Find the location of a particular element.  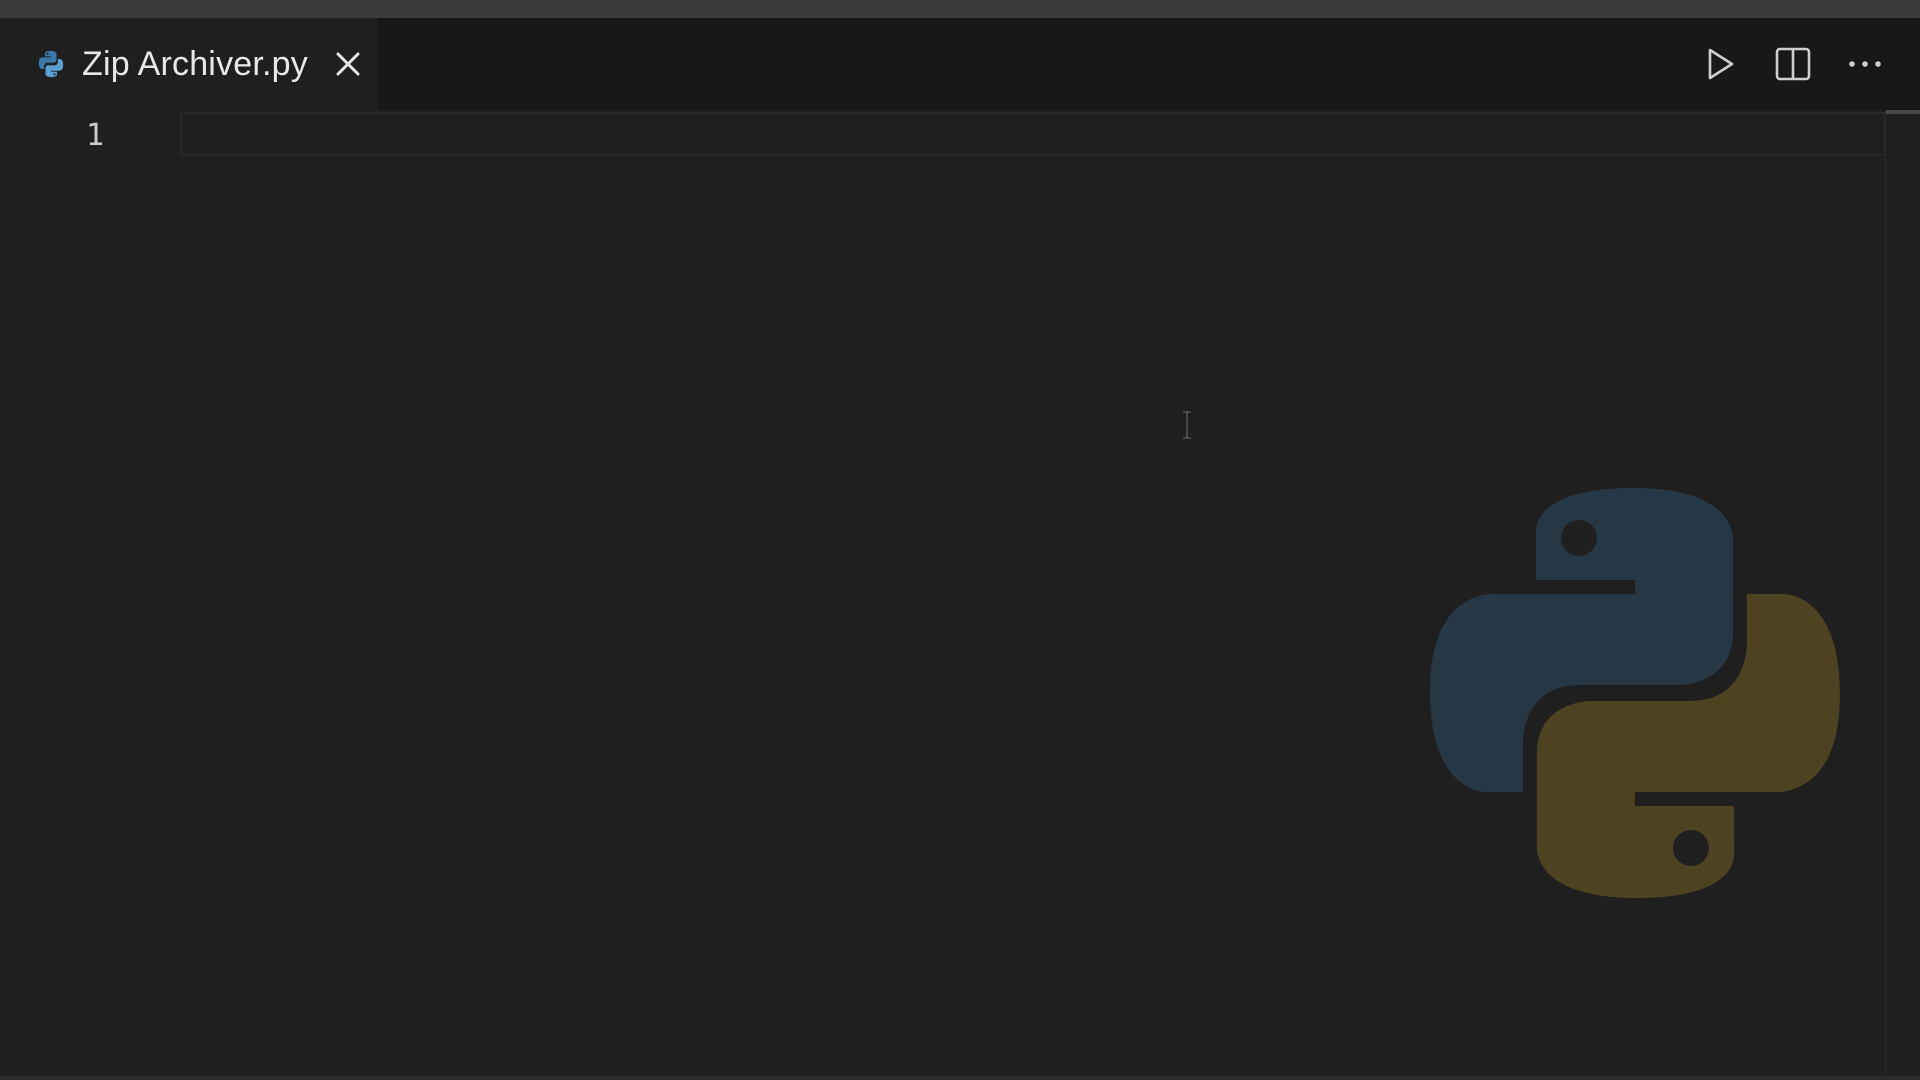

split-editor-icon is located at coordinates (1793, 64).